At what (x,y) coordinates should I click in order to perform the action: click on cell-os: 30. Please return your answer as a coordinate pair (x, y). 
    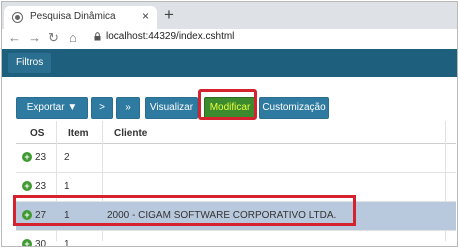
    Looking at the image, I should click on (41, 243).